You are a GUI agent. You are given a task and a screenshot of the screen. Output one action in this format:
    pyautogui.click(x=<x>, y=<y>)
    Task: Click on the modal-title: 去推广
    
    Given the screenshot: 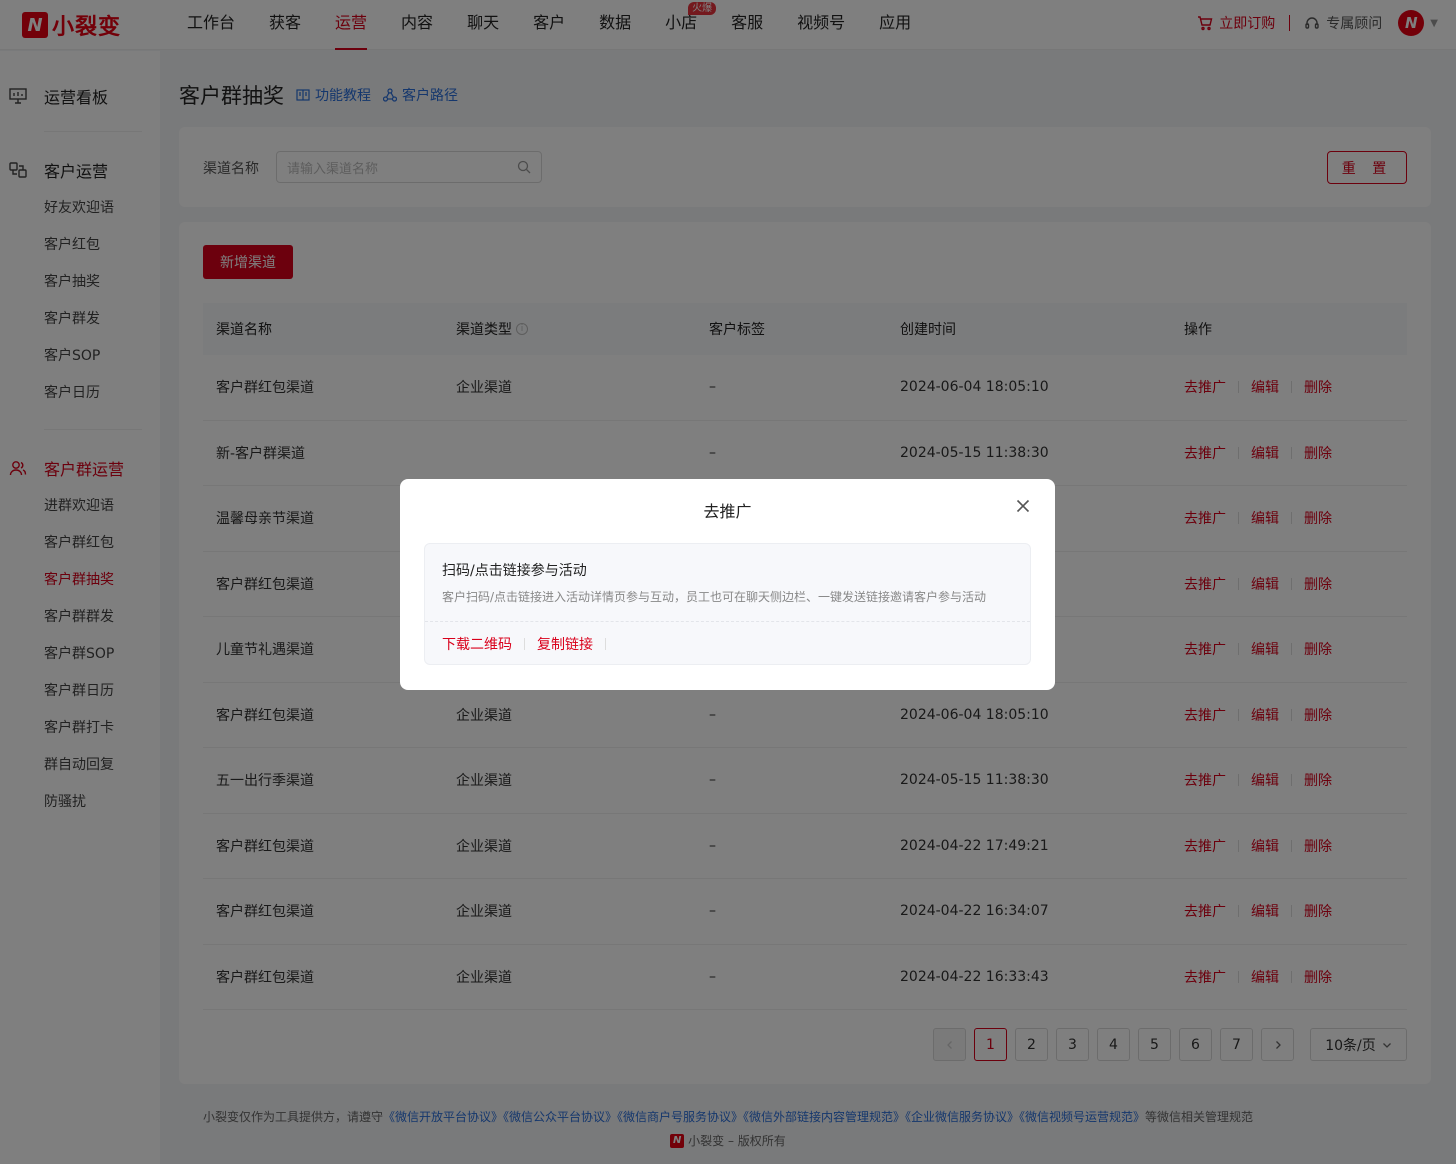 What is the action you would take?
    pyautogui.click(x=727, y=511)
    